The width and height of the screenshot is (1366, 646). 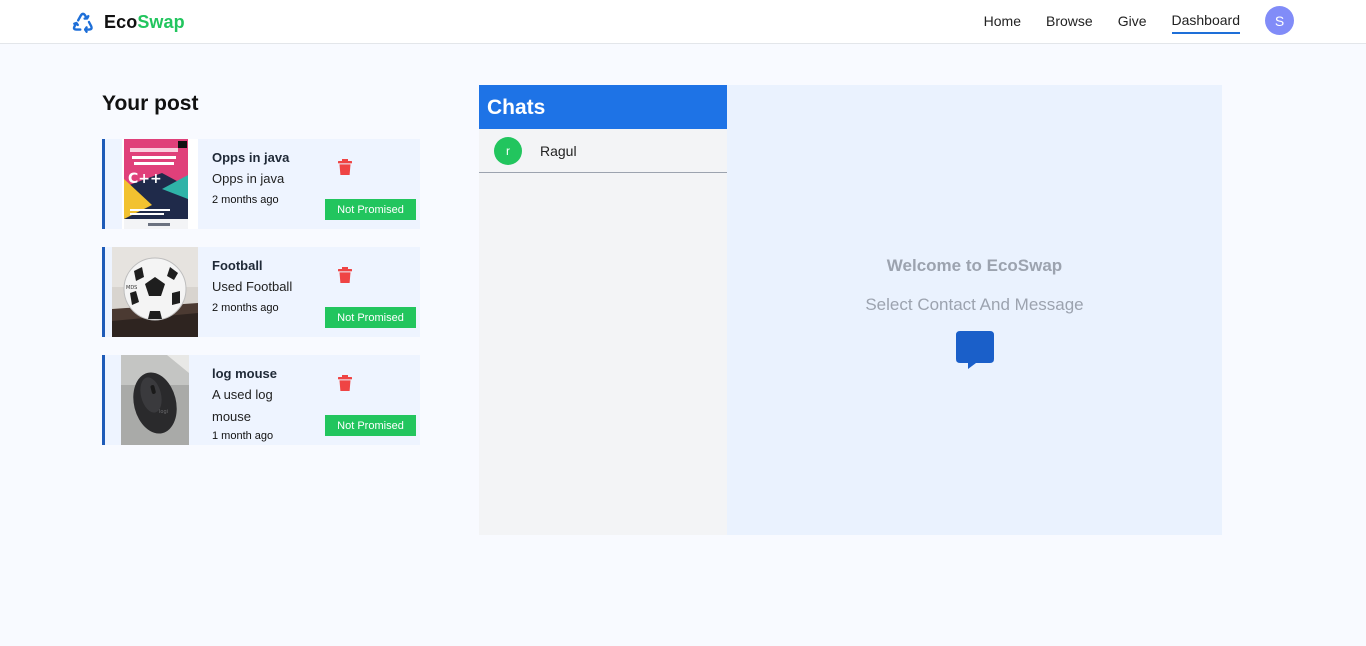 What do you see at coordinates (1069, 20) in the screenshot?
I see `nav-browse: Browse` at bounding box center [1069, 20].